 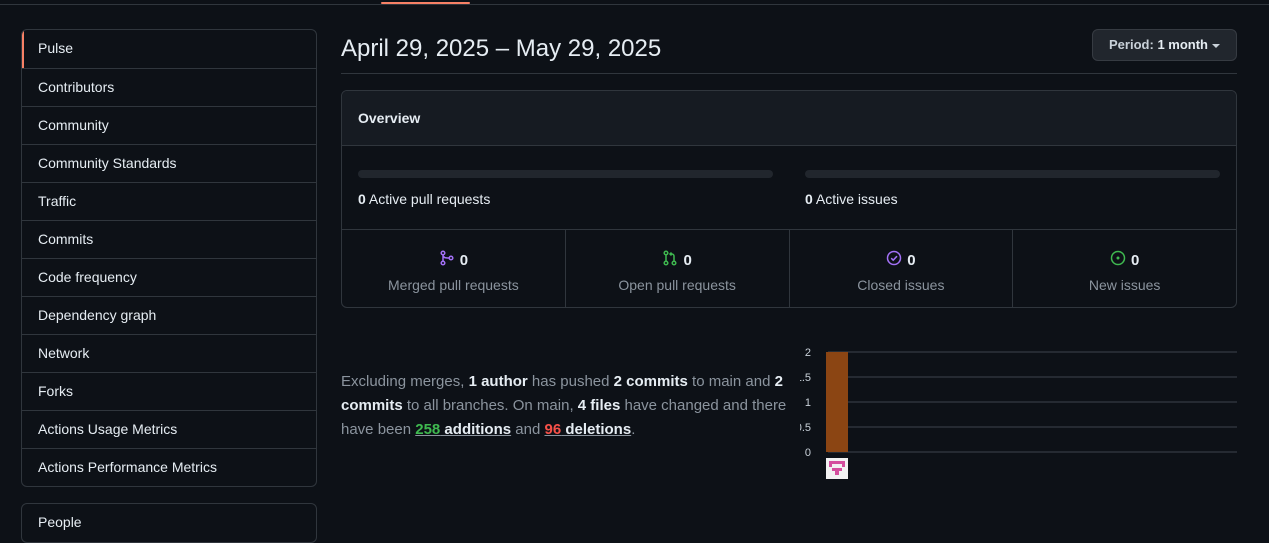 What do you see at coordinates (565, 174) in the screenshot?
I see `active-prs-bar` at bounding box center [565, 174].